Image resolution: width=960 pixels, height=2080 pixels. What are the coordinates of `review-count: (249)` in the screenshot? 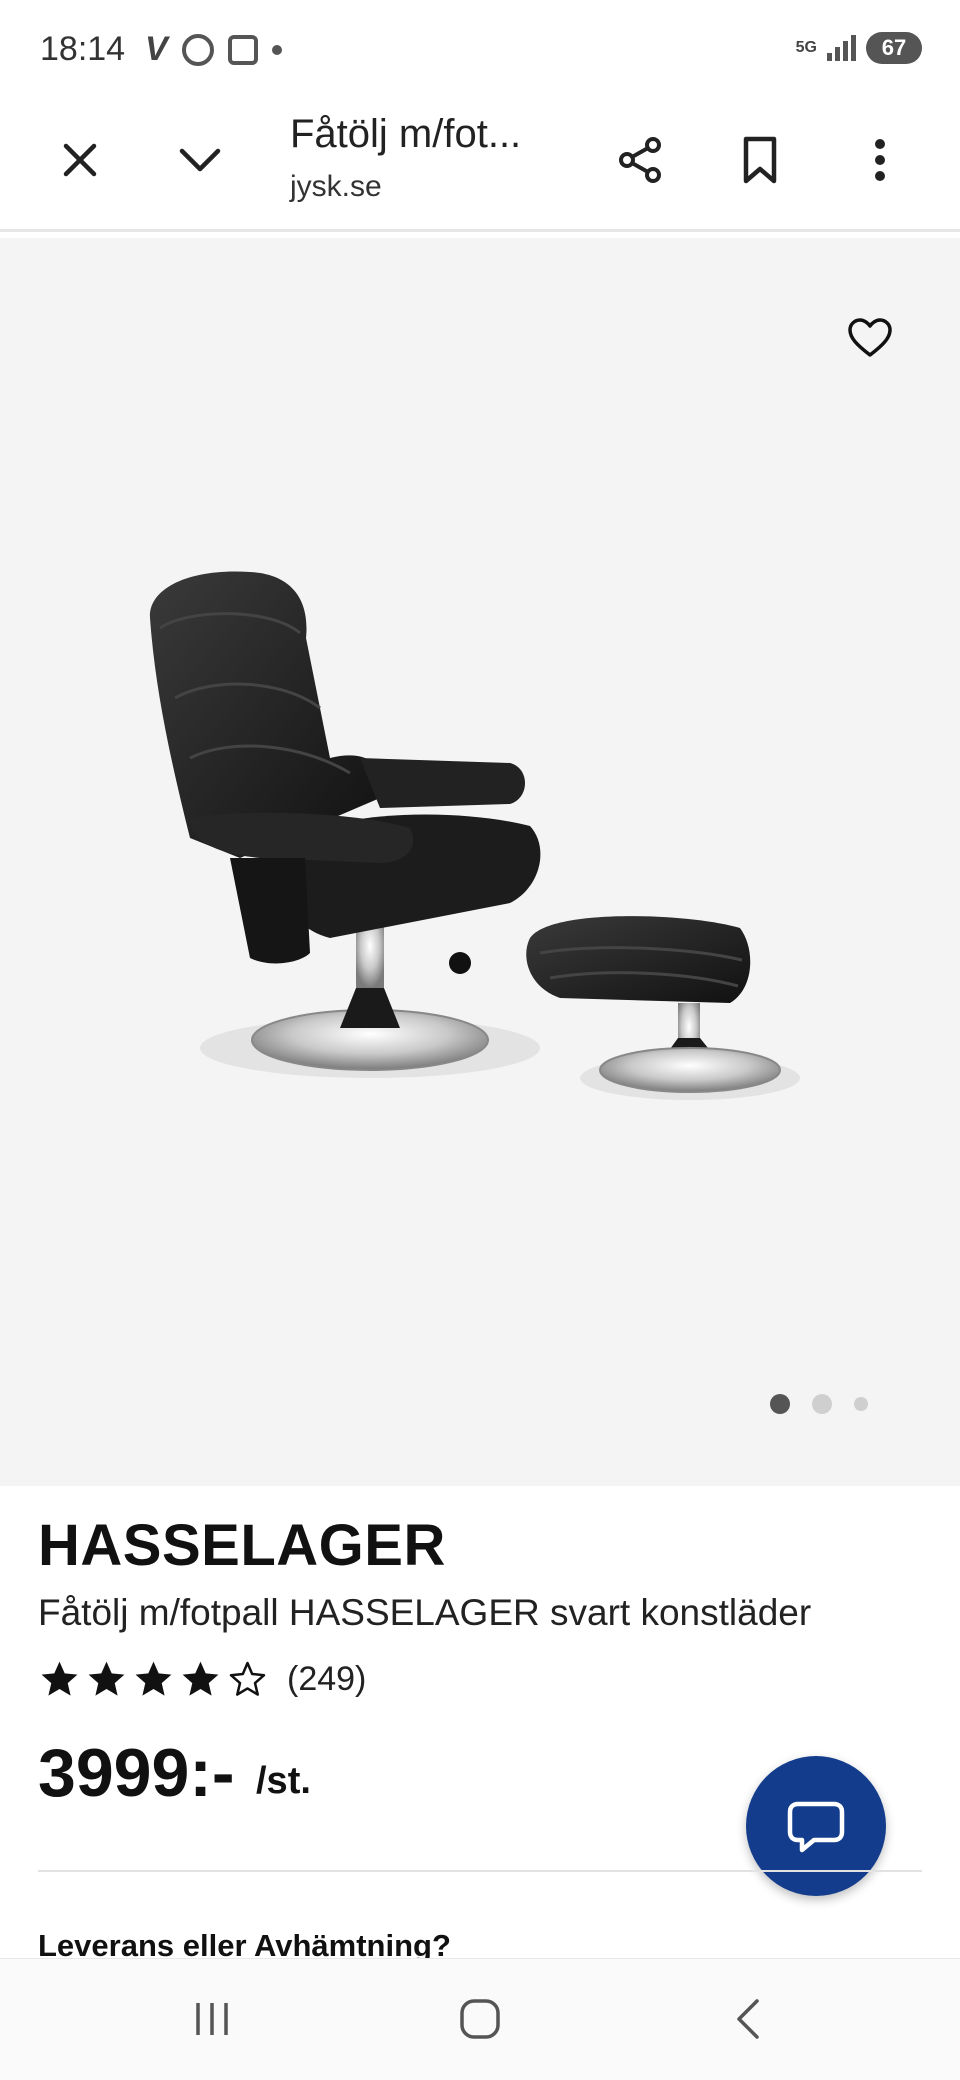 It's located at (326, 1679).